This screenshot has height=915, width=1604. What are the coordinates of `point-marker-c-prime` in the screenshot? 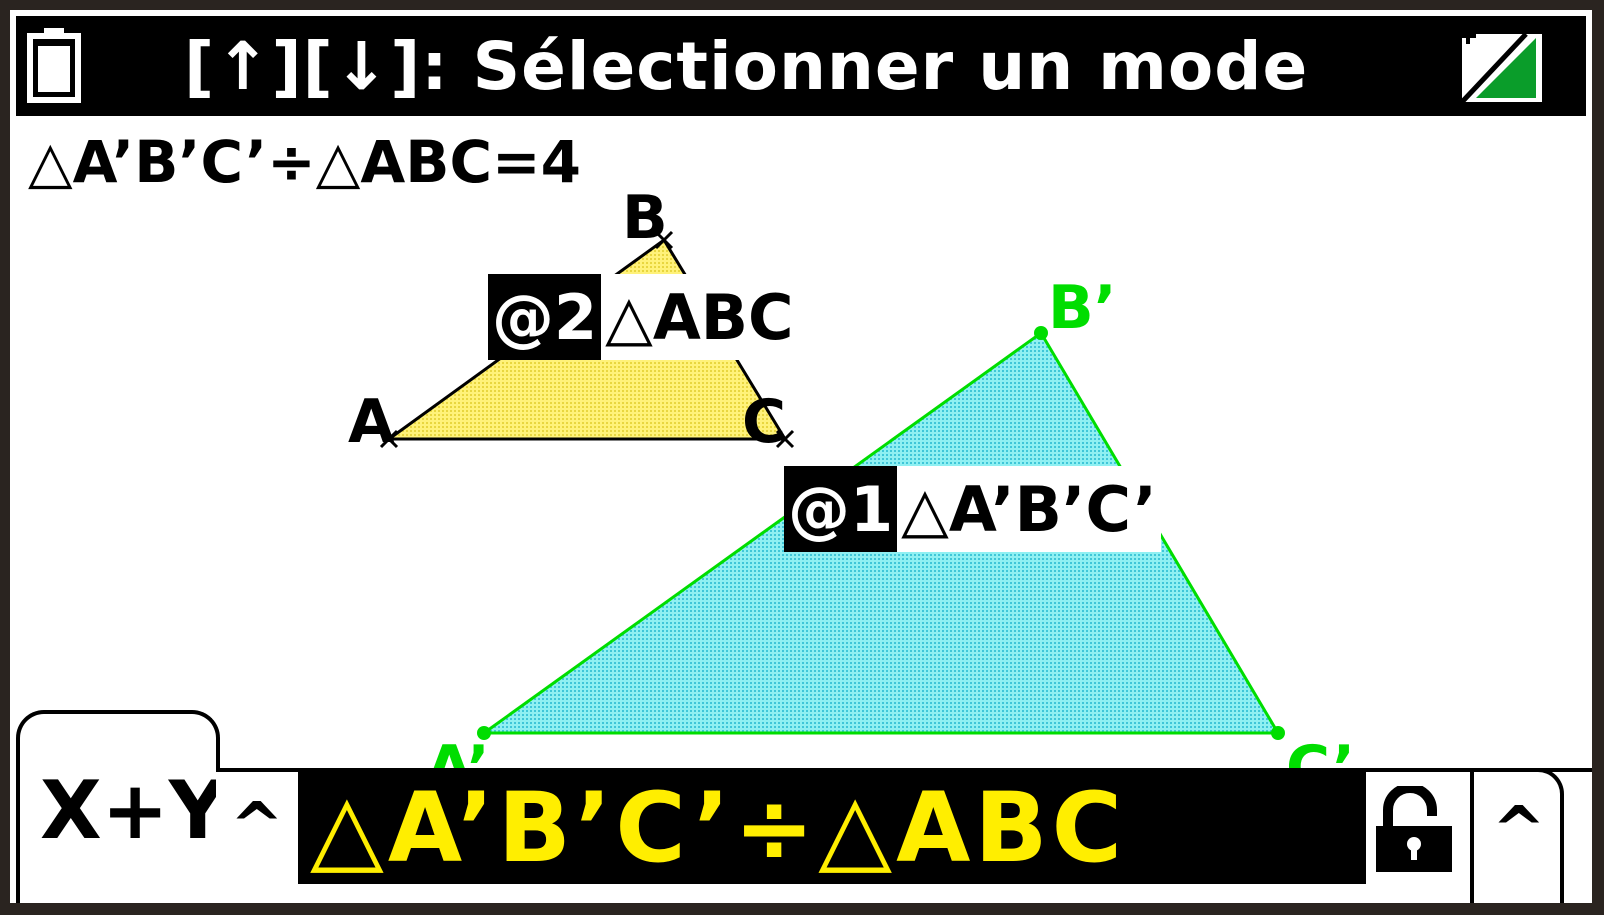 It's located at (1278, 733).